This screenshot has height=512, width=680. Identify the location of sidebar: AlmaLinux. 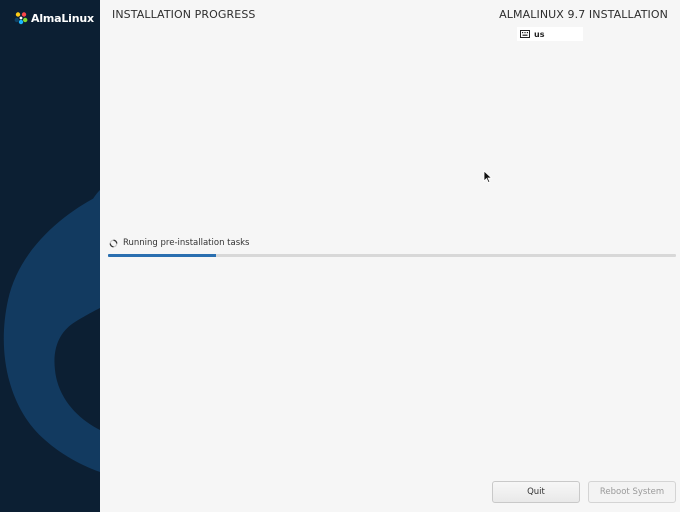
(50, 256).